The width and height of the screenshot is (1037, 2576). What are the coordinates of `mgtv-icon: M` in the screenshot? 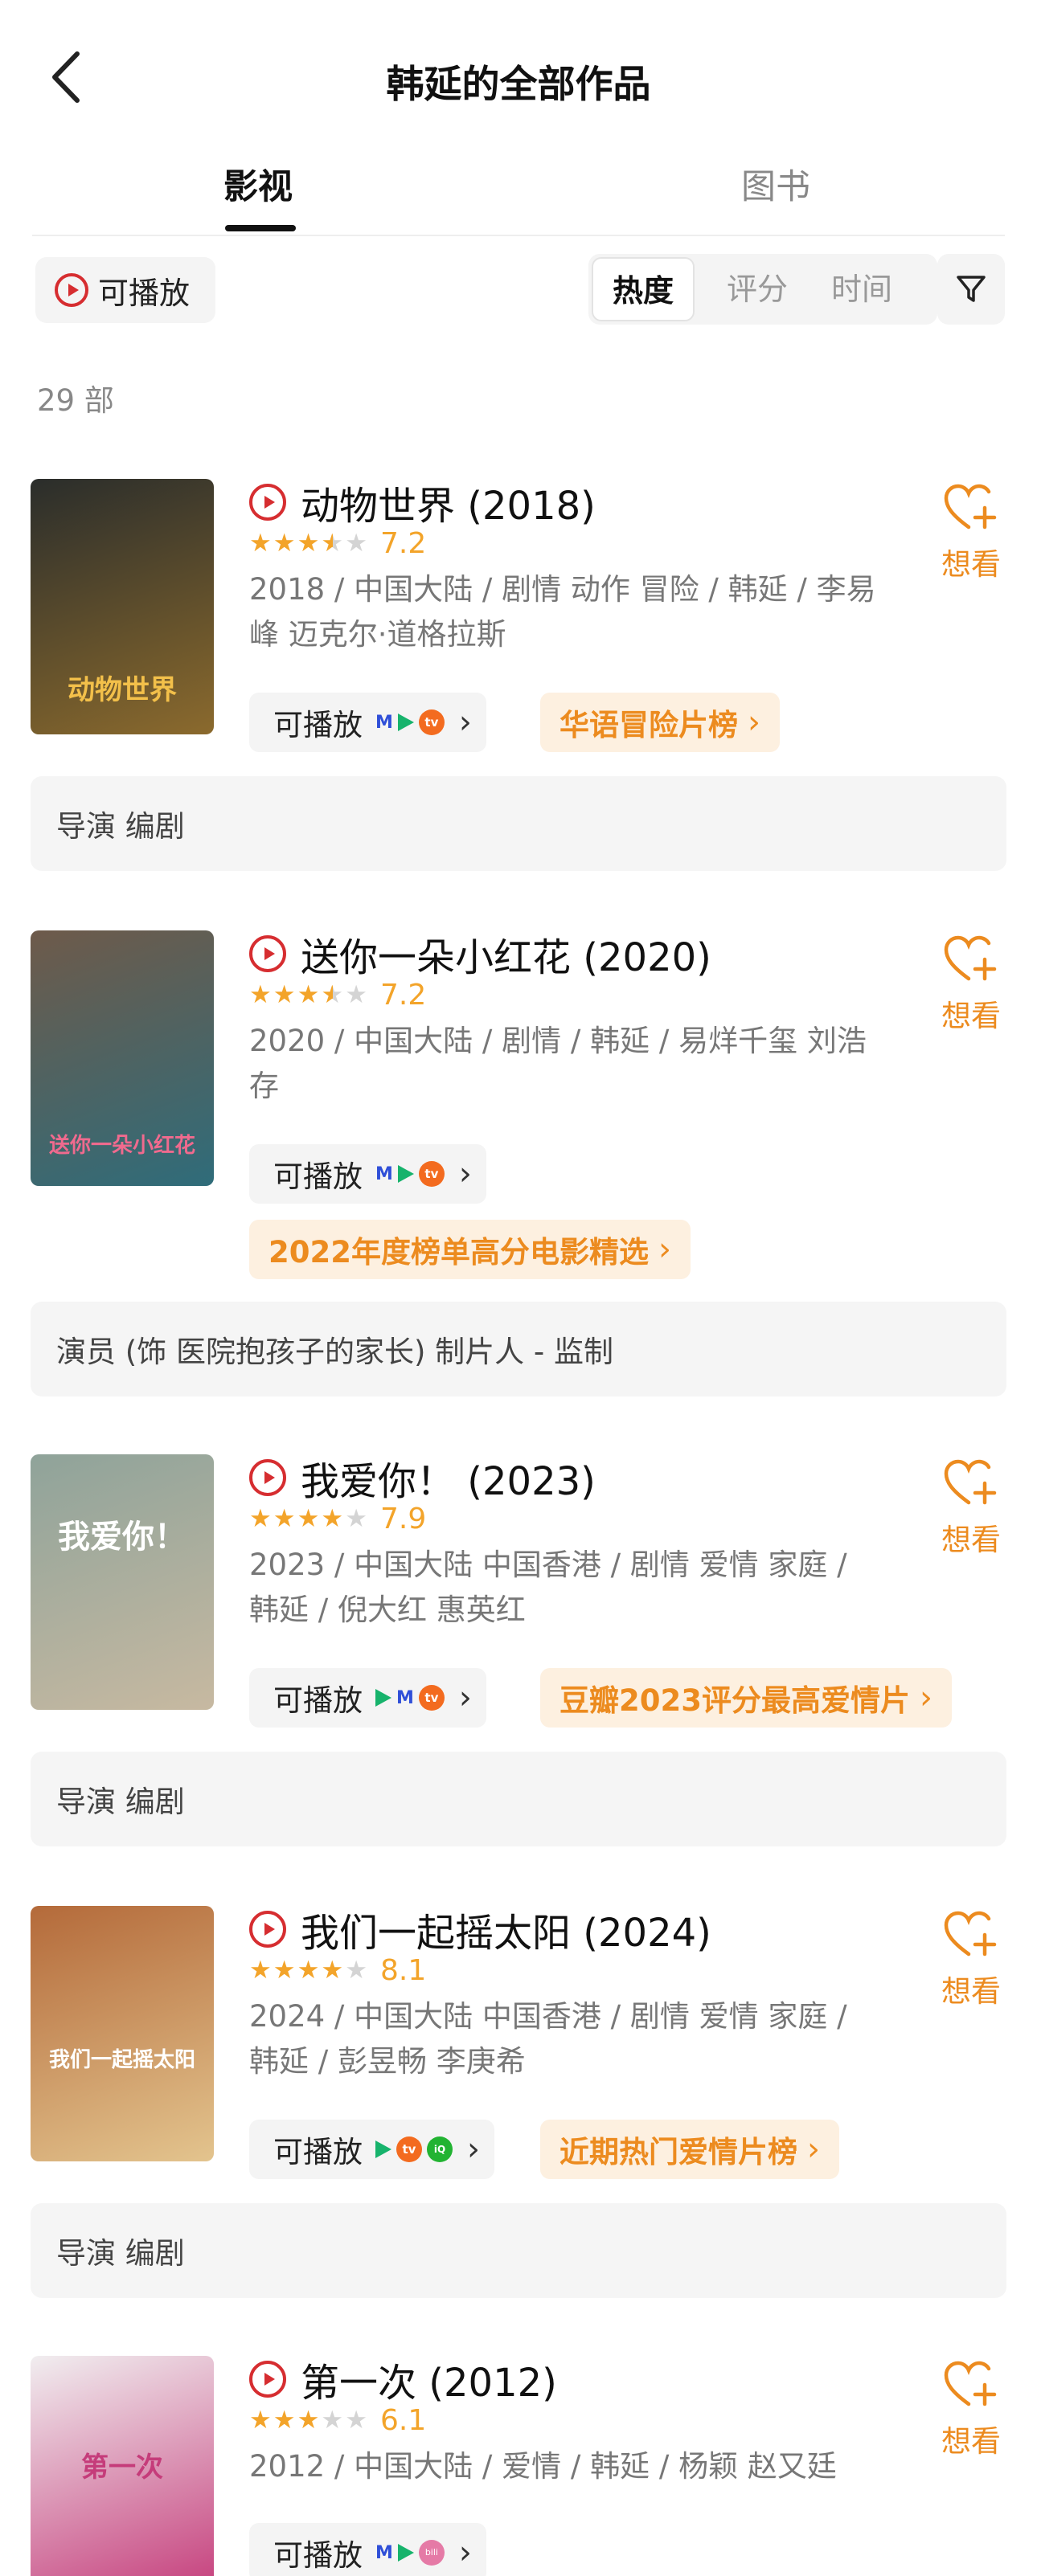 It's located at (384, 1173).